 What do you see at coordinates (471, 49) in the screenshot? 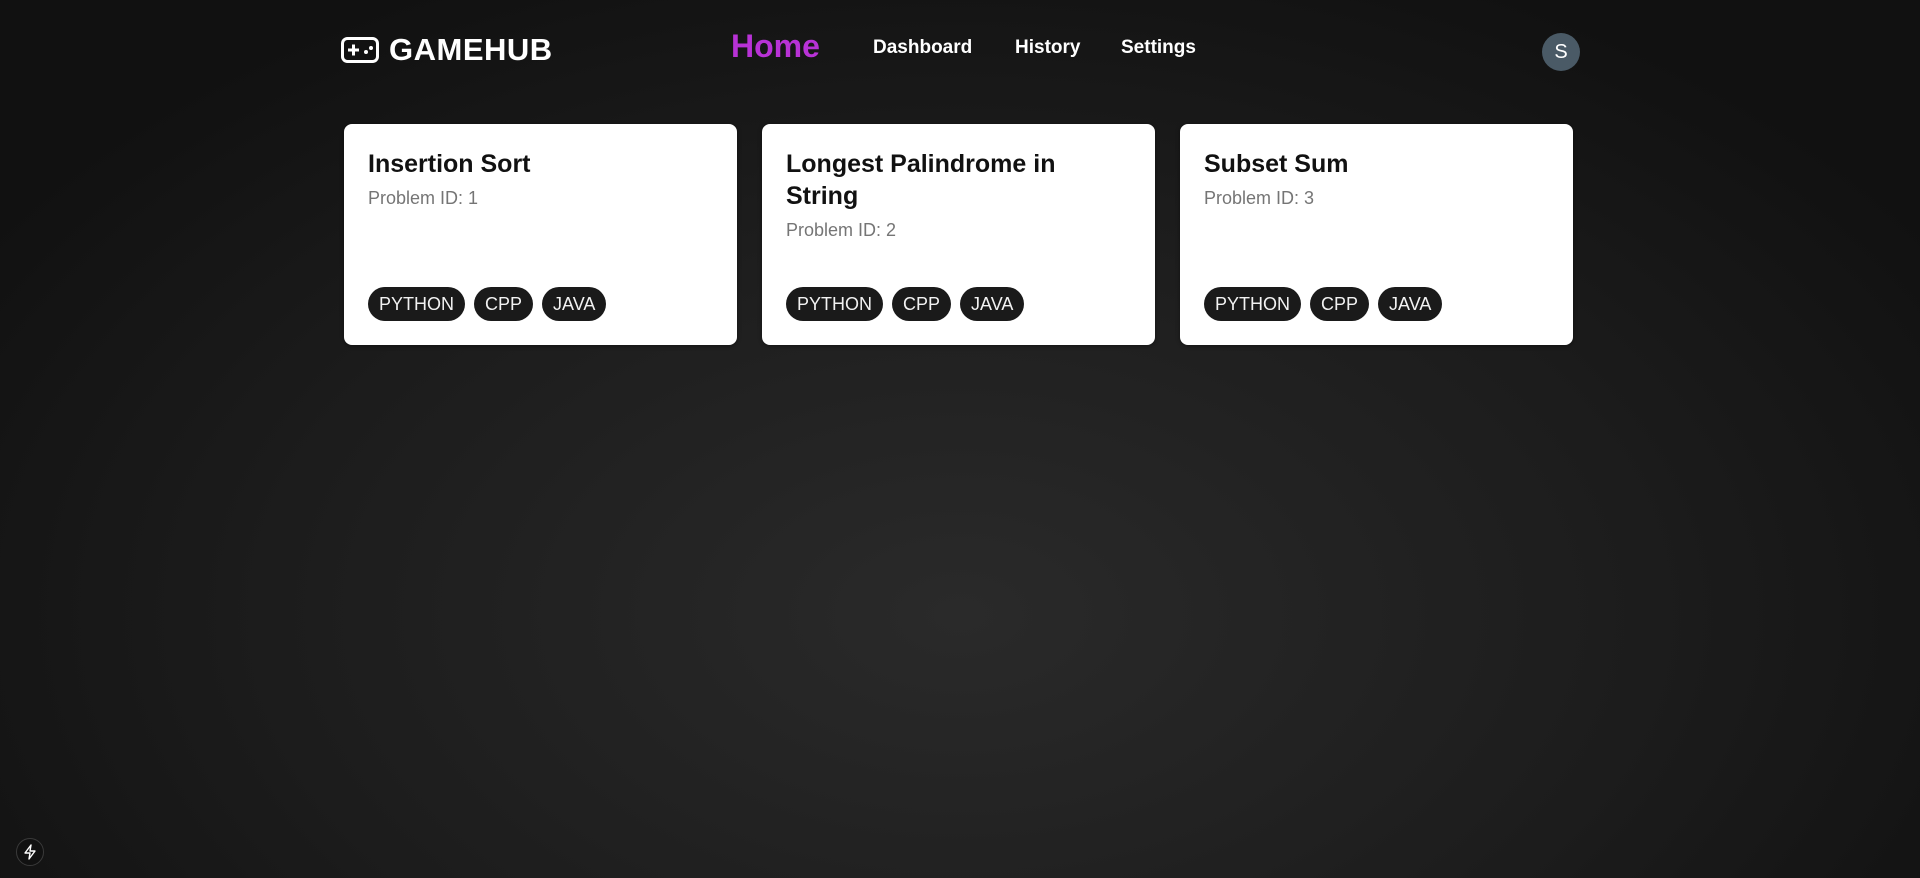
I see `brand-name: GAMEHUB` at bounding box center [471, 49].